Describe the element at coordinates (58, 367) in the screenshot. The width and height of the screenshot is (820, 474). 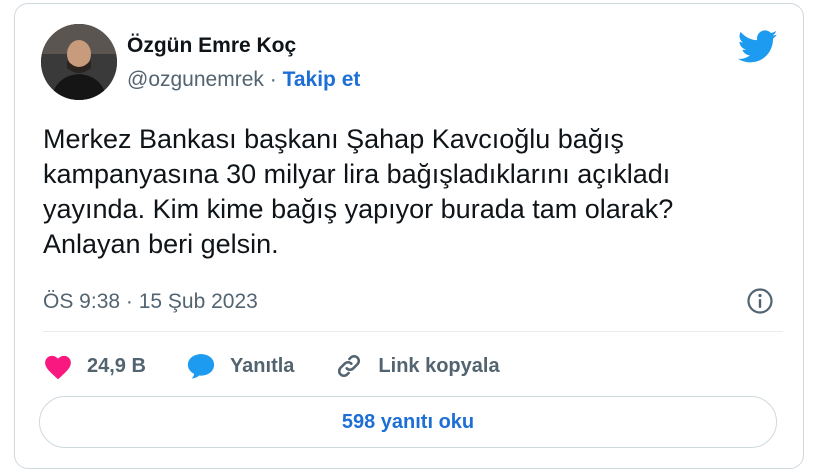
I see `heart-icon` at that location.